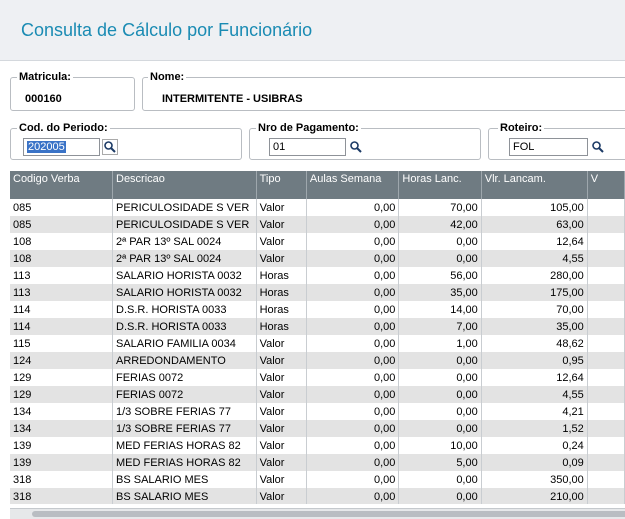 This screenshot has height=519, width=625. Describe the element at coordinates (606, 185) in the screenshot. I see `col-header-truncated: V` at that location.